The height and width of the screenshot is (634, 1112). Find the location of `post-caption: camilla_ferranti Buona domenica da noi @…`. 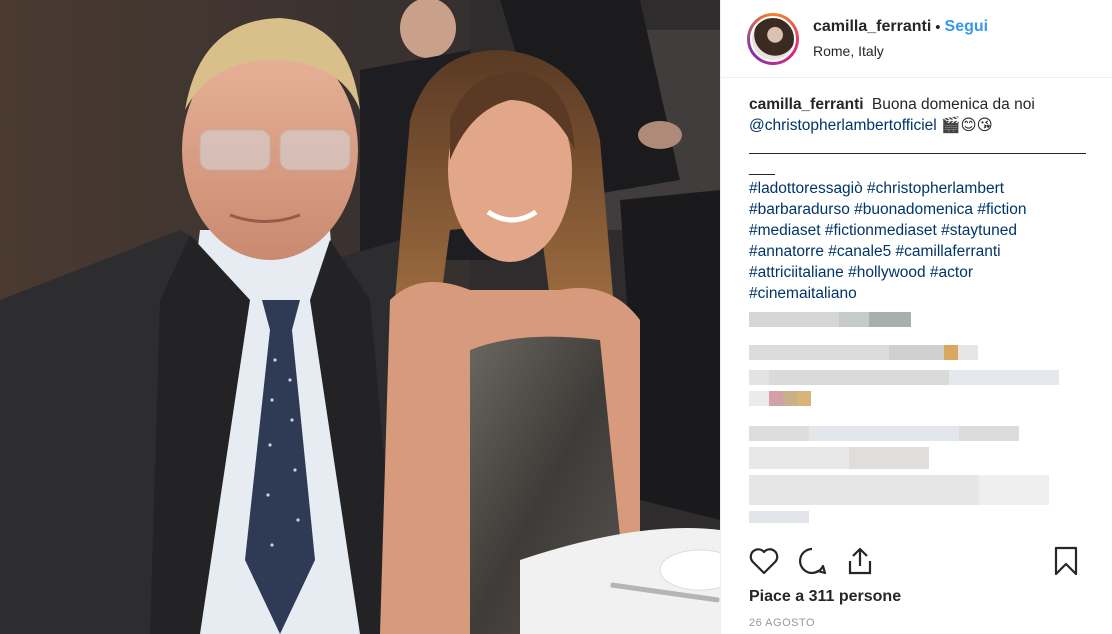

post-caption: camilla_ferranti Buona domenica da noi @… is located at coordinates (916, 191).